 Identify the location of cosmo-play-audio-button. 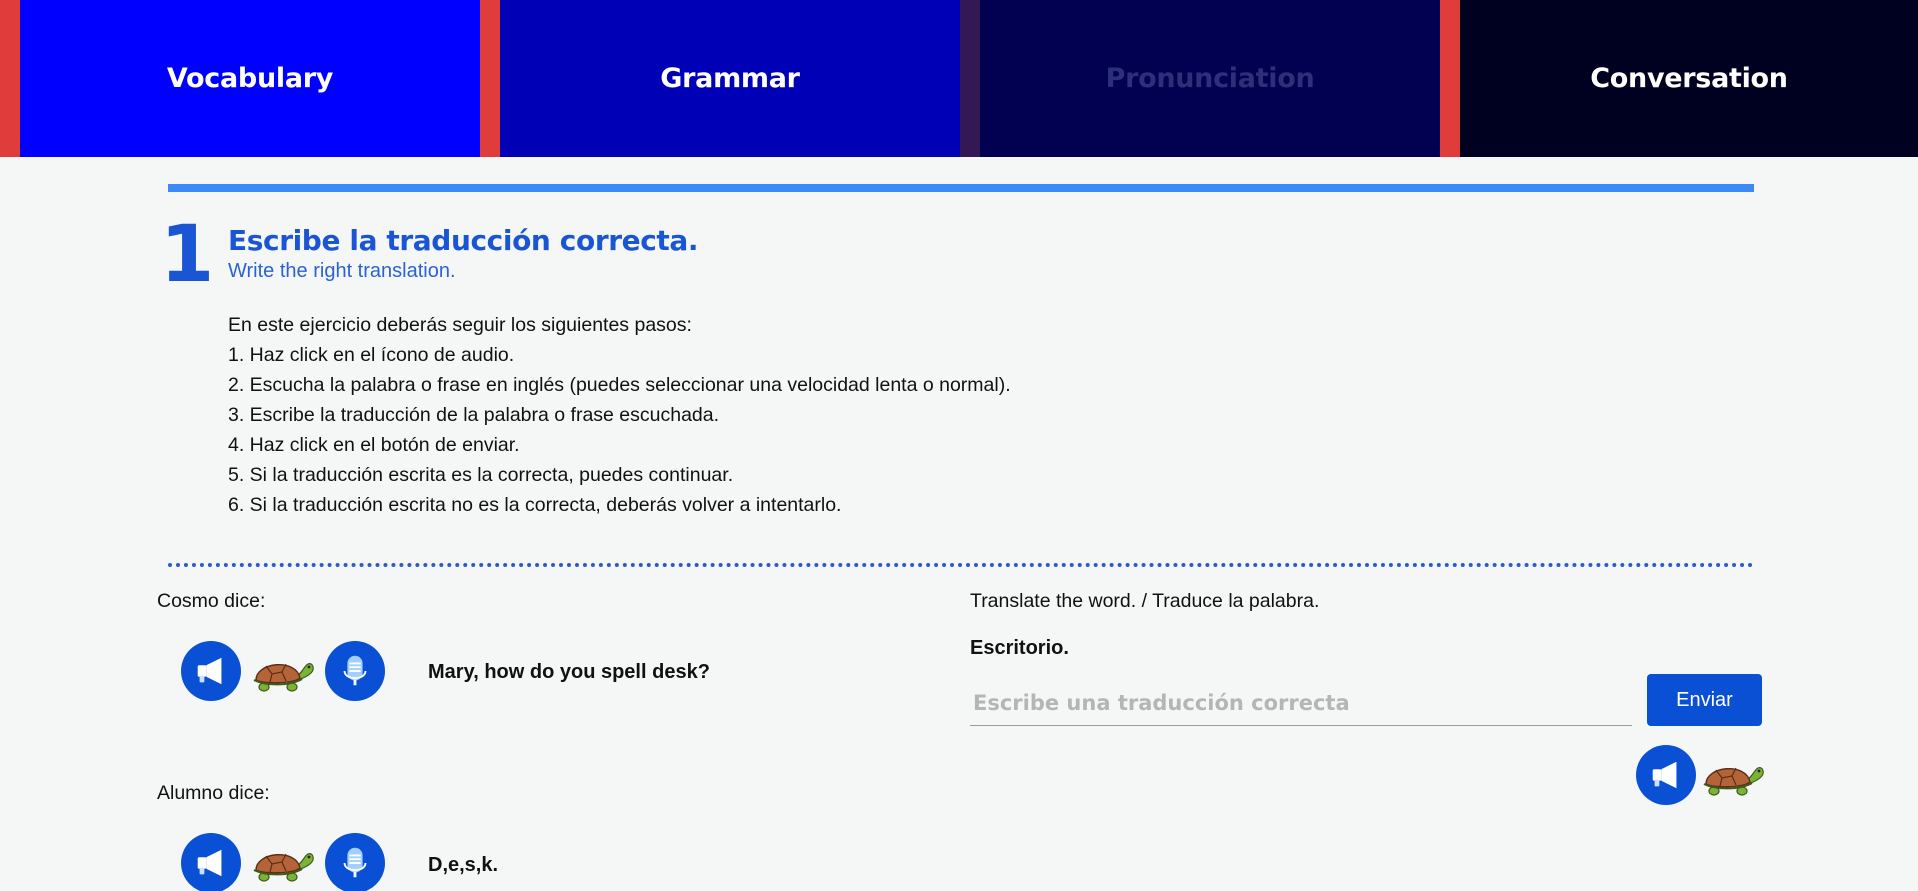
(211, 671).